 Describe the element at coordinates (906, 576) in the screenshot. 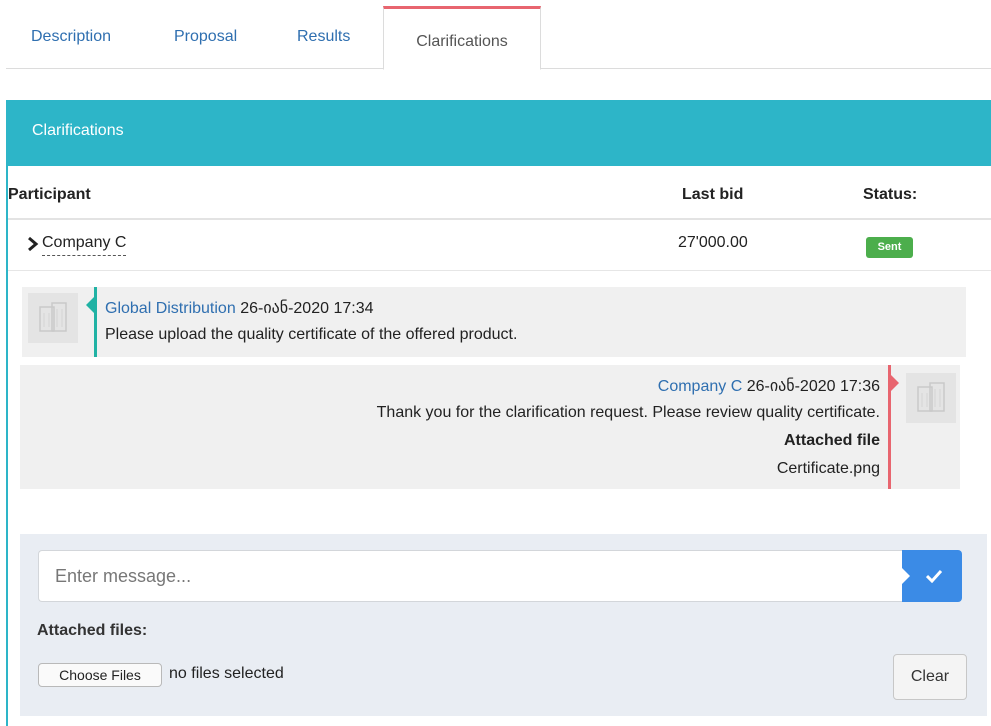

I see `send-button-notch` at that location.